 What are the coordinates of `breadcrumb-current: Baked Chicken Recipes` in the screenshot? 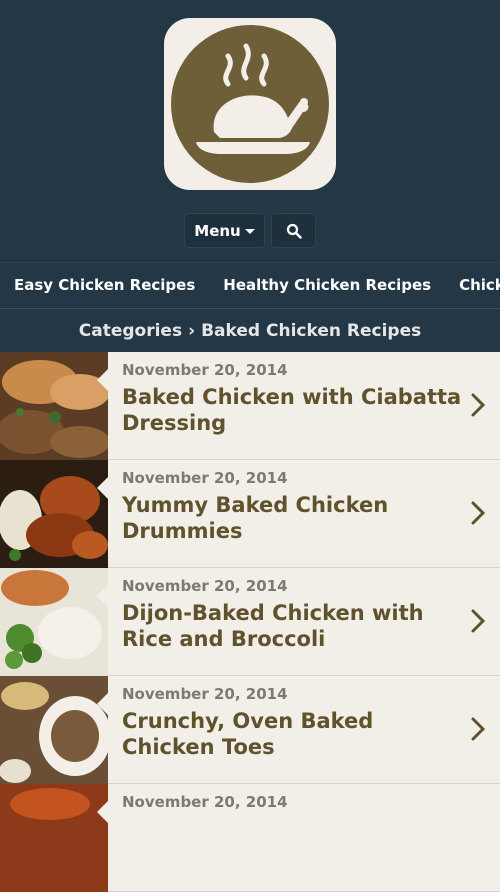 It's located at (311, 330).